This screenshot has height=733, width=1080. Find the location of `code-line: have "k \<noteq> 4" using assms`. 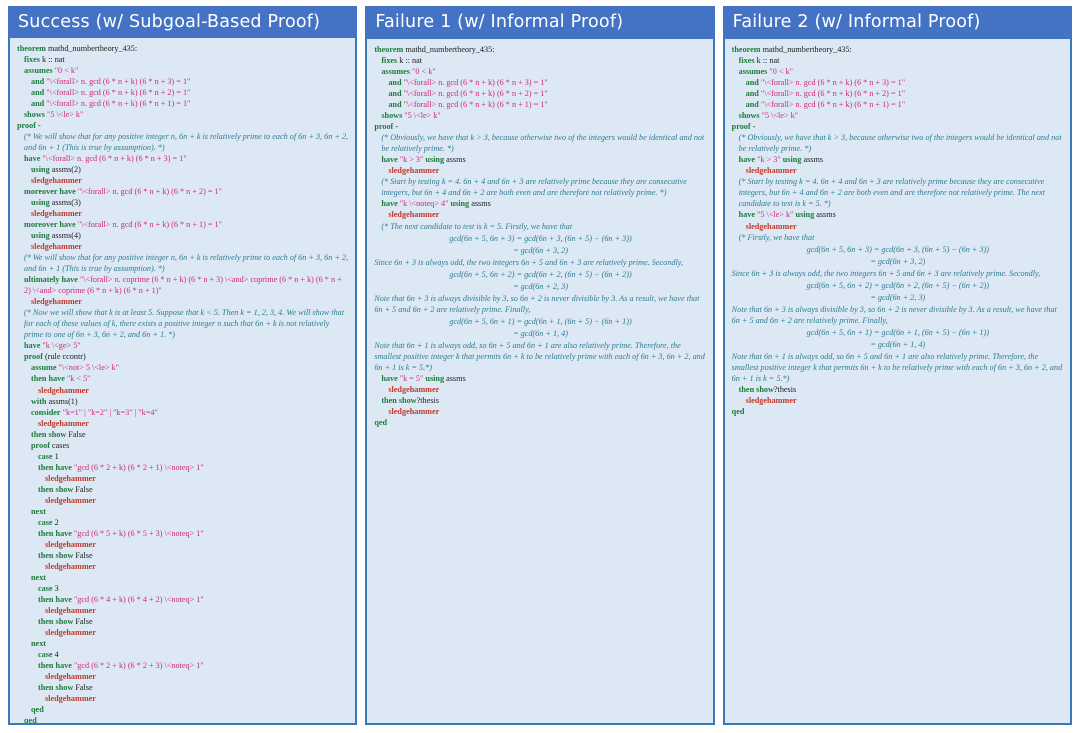

code-line: have "k \<noteq> 4" using assms is located at coordinates (540, 203).